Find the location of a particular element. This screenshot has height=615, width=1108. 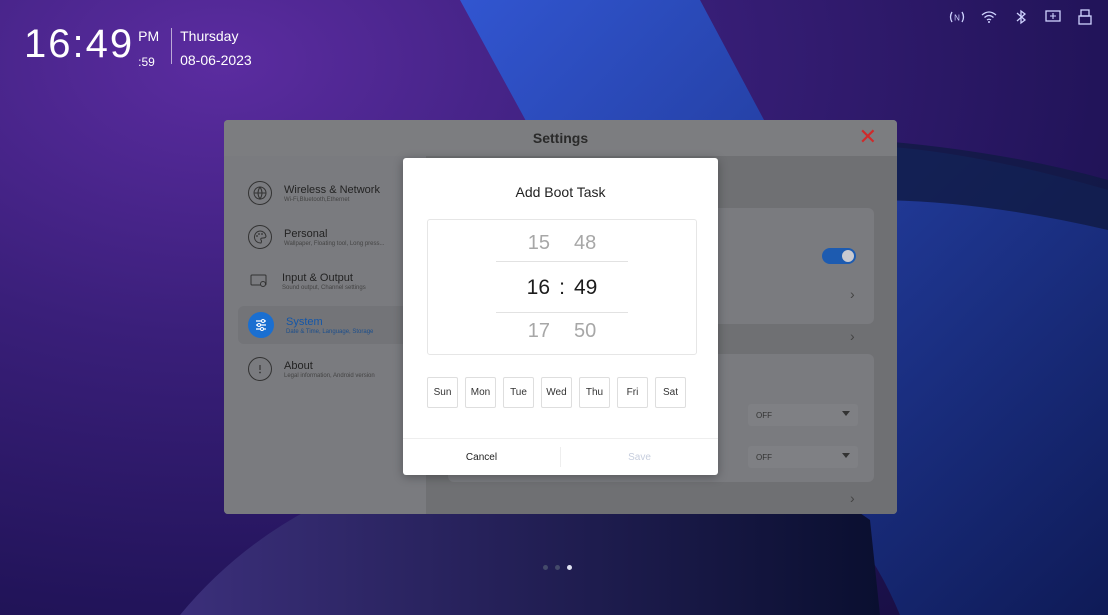

bluetooth-icon is located at coordinates (1021, 17).